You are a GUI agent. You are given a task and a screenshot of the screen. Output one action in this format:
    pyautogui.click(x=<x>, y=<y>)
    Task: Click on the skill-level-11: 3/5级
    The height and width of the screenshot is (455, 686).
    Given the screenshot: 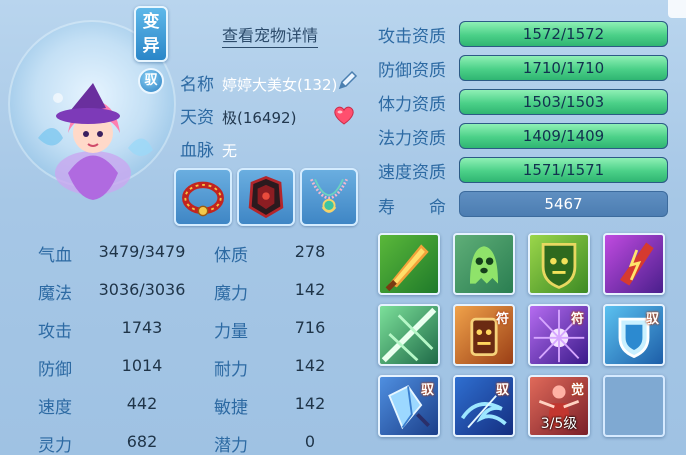 What is the action you would take?
    pyautogui.click(x=559, y=424)
    